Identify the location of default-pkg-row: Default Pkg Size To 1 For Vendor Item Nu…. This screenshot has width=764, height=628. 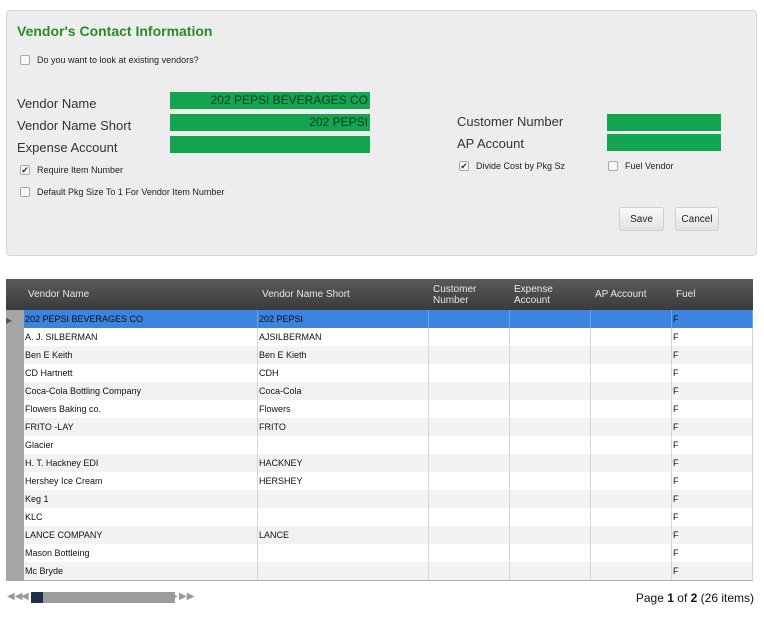
(122, 192).